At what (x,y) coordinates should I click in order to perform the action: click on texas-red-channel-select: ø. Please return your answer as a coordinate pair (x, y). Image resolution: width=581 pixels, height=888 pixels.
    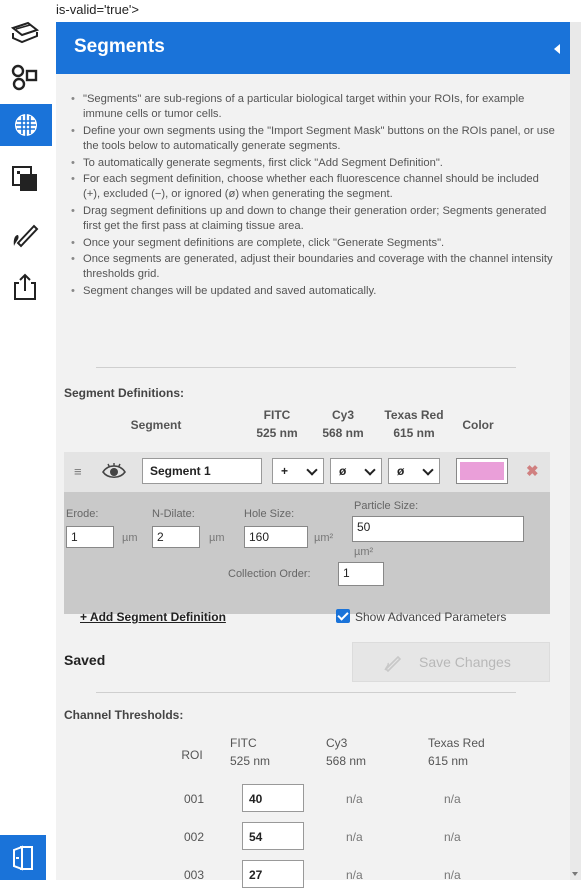
    Looking at the image, I should click on (414, 471).